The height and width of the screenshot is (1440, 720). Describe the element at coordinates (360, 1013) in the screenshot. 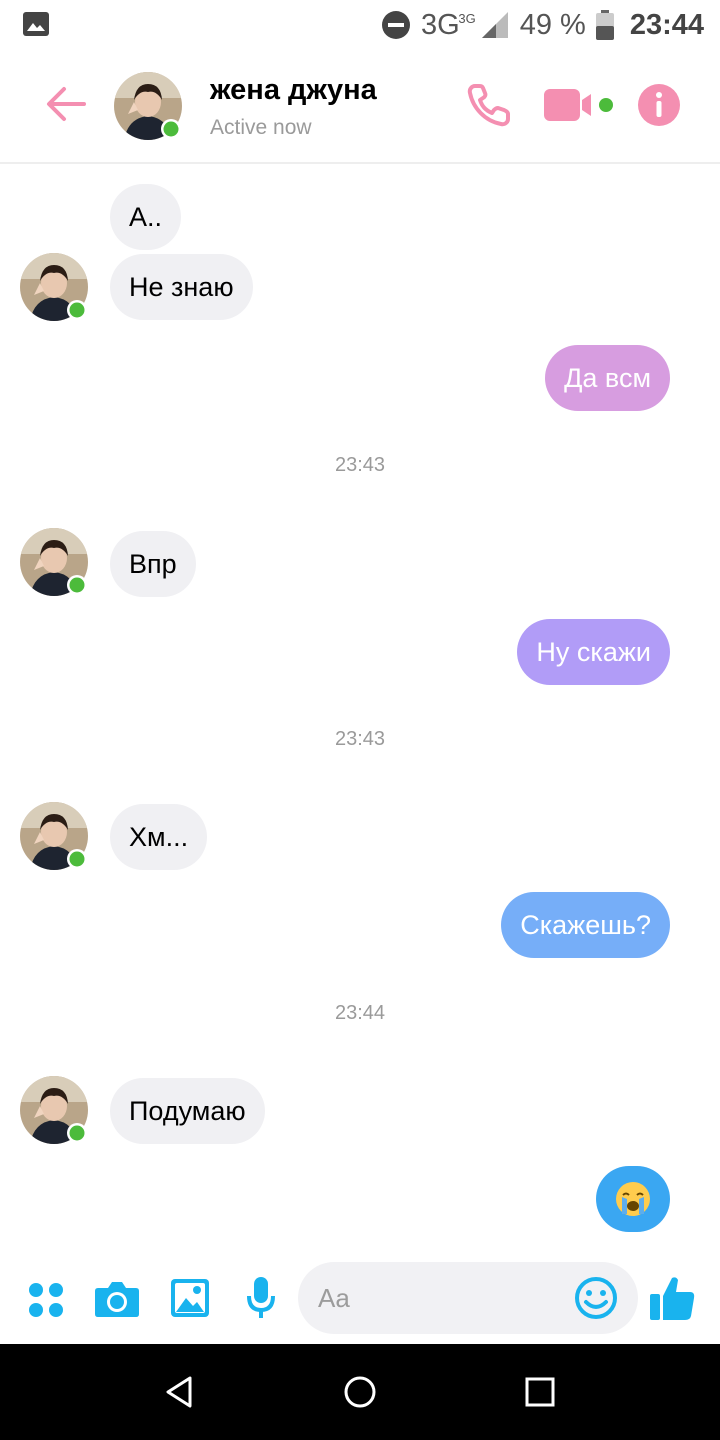

I see `timestamp: 23:44` at that location.